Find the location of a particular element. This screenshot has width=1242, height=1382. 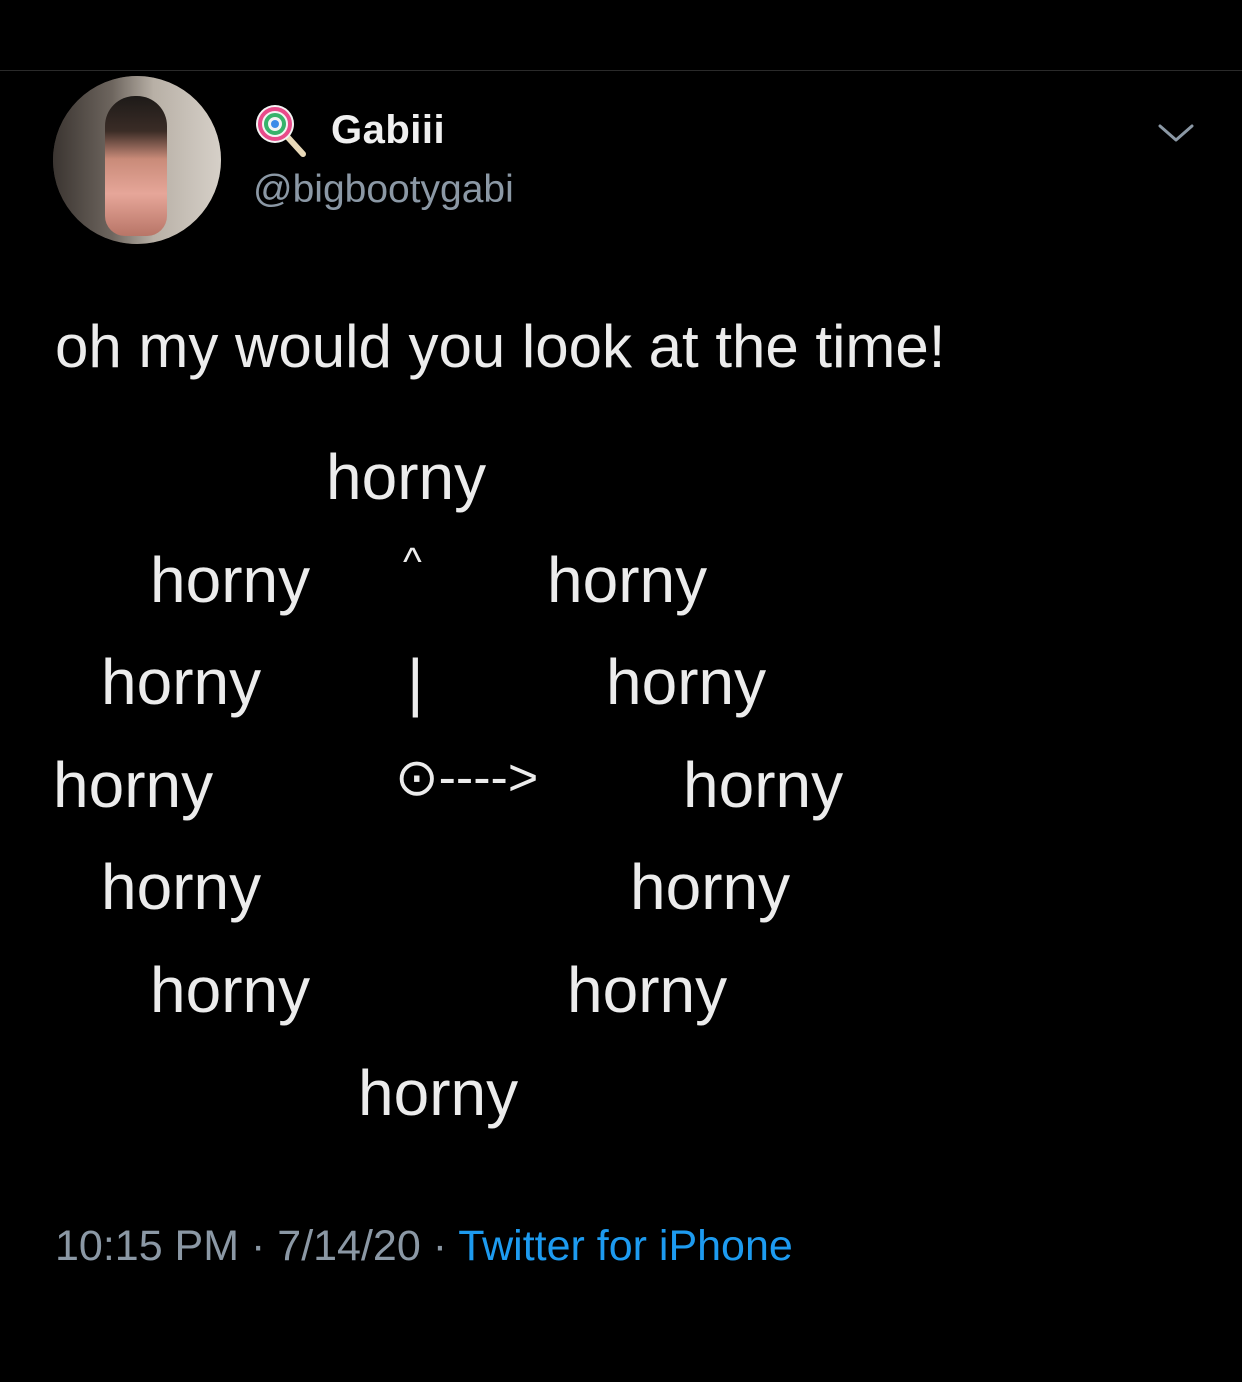

clock-word-12: horny is located at coordinates (406, 477).